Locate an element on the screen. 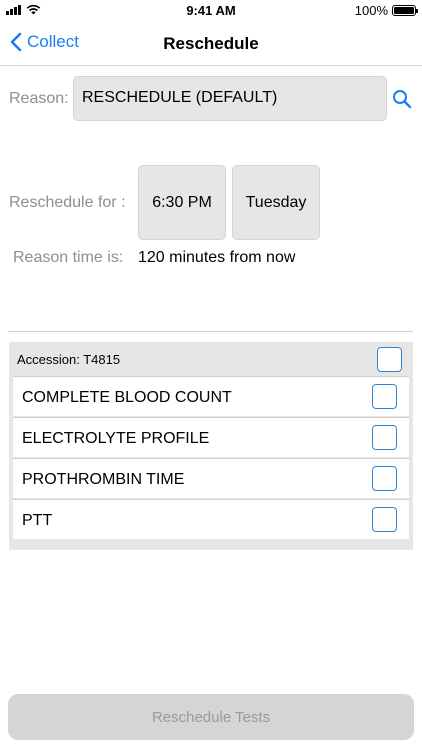 The image size is (422, 750). test-row: COMPLETE BLOOD COUNT is located at coordinates (211, 396).